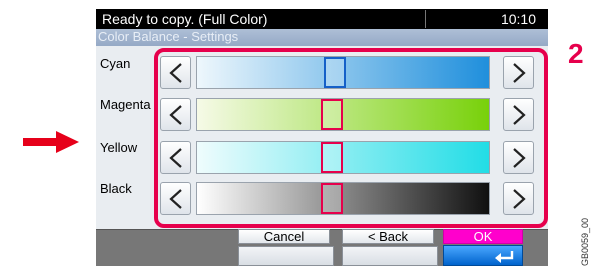 Image resolution: width=597 pixels, height=266 pixels. What do you see at coordinates (518, 19) in the screenshot?
I see `clock: 10:10` at bounding box center [518, 19].